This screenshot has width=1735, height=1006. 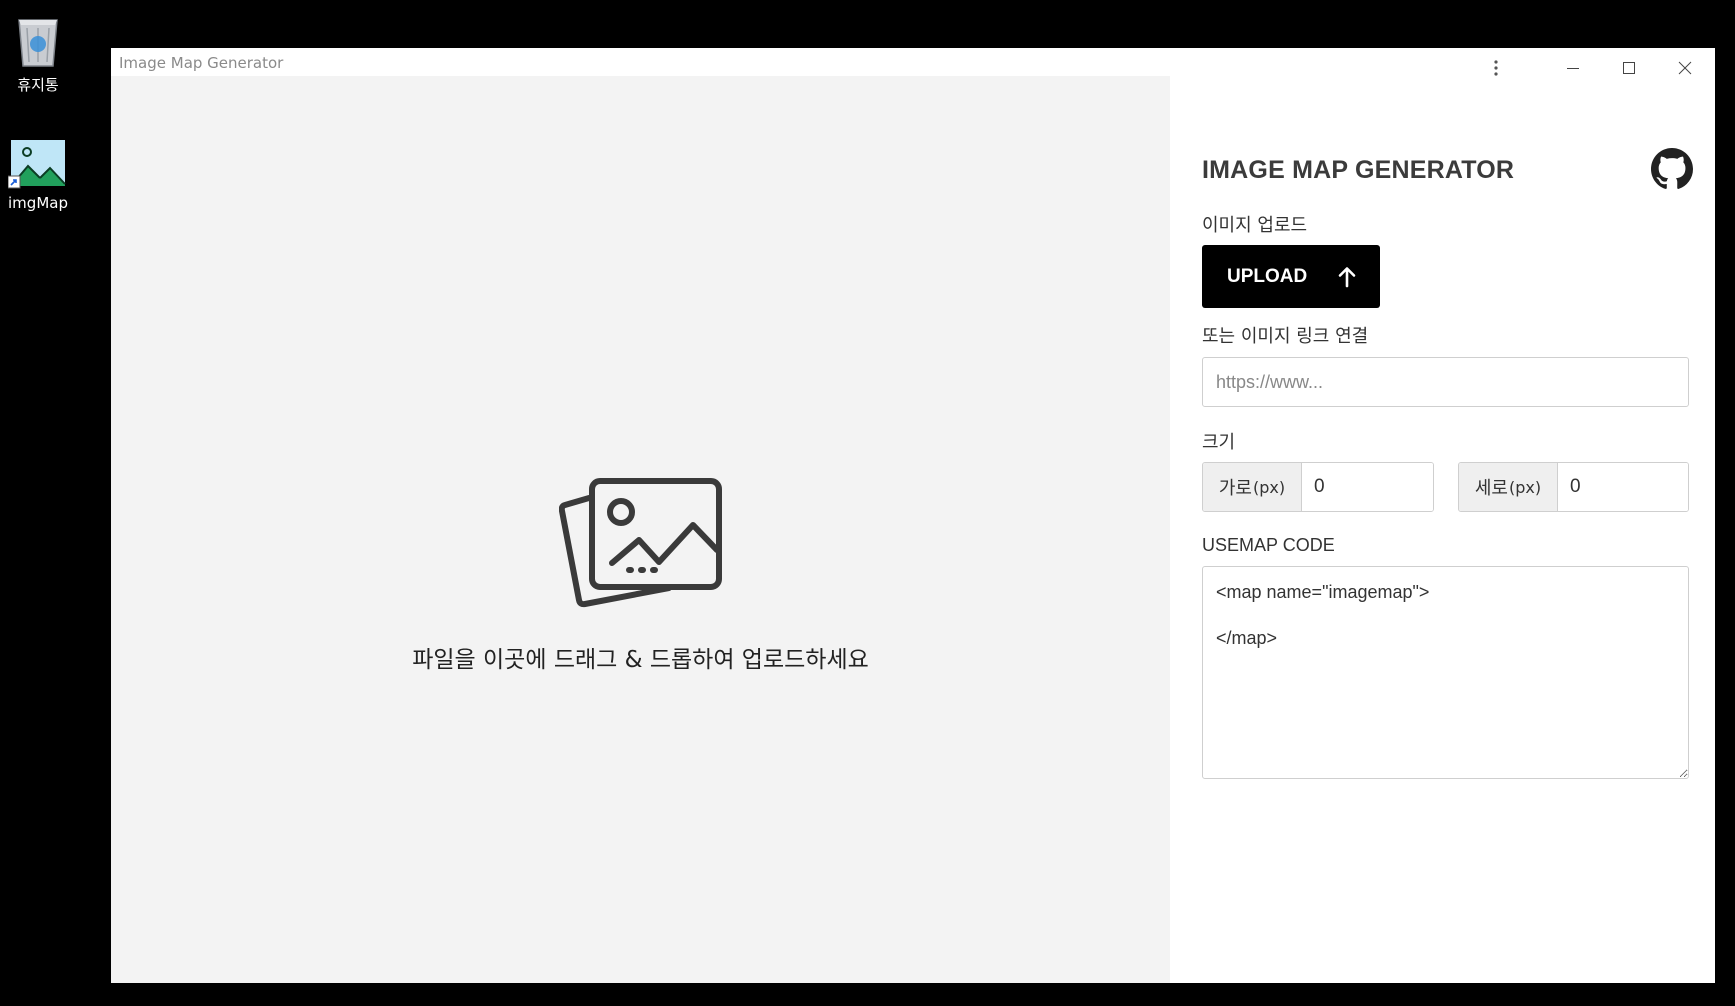 What do you see at coordinates (640, 543) in the screenshot?
I see `images-icon` at bounding box center [640, 543].